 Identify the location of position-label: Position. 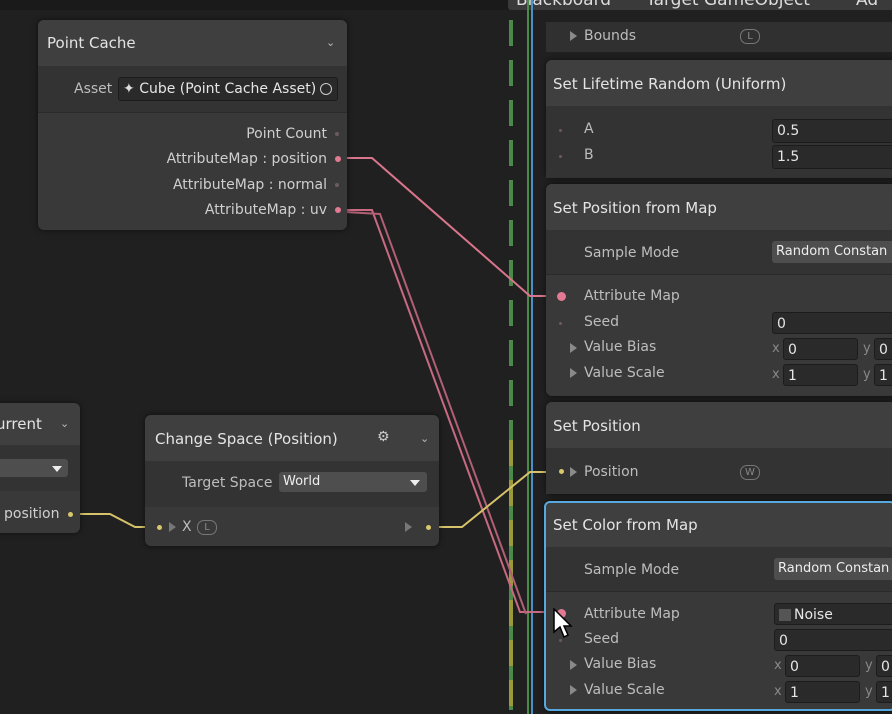
(611, 472).